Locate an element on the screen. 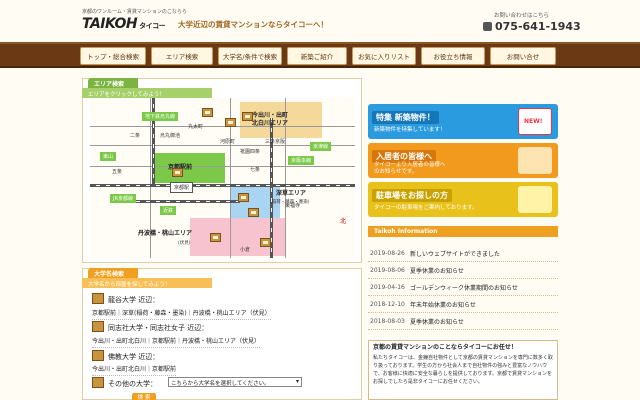  map-label-keihan: 京阪本線 is located at coordinates (301, 160).